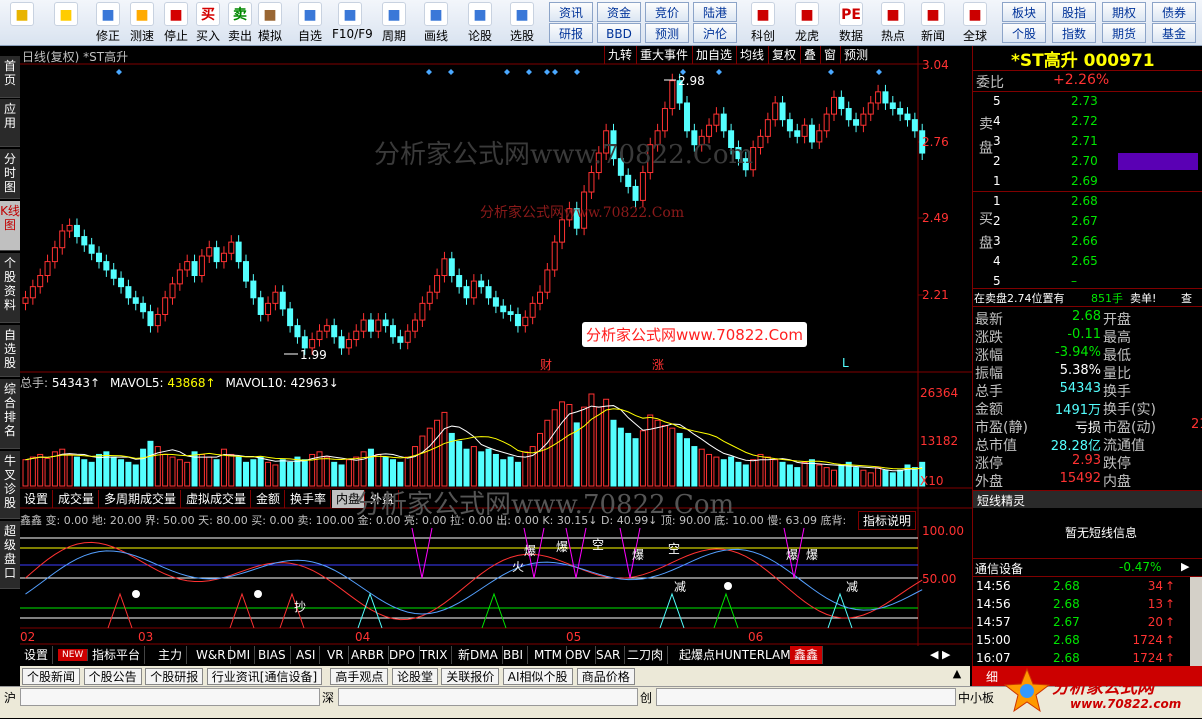 The image size is (1202, 719). What do you see at coordinates (359, 676) in the screenshot?
I see `news-tab-4: 高手观点` at bounding box center [359, 676].